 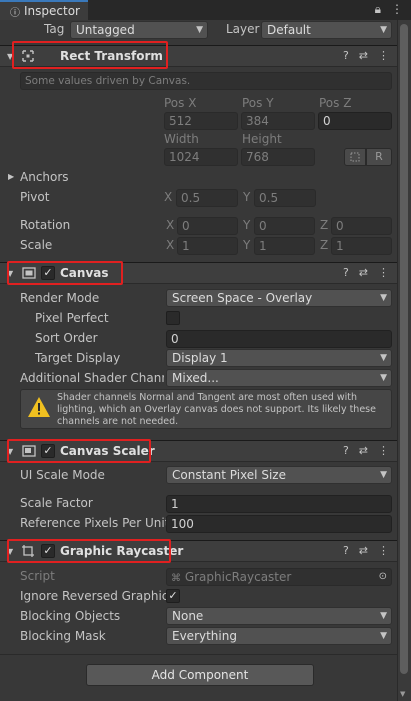 I want to click on ref-ppu-label: Reference Pixels Per Unit, so click(x=95, y=523).